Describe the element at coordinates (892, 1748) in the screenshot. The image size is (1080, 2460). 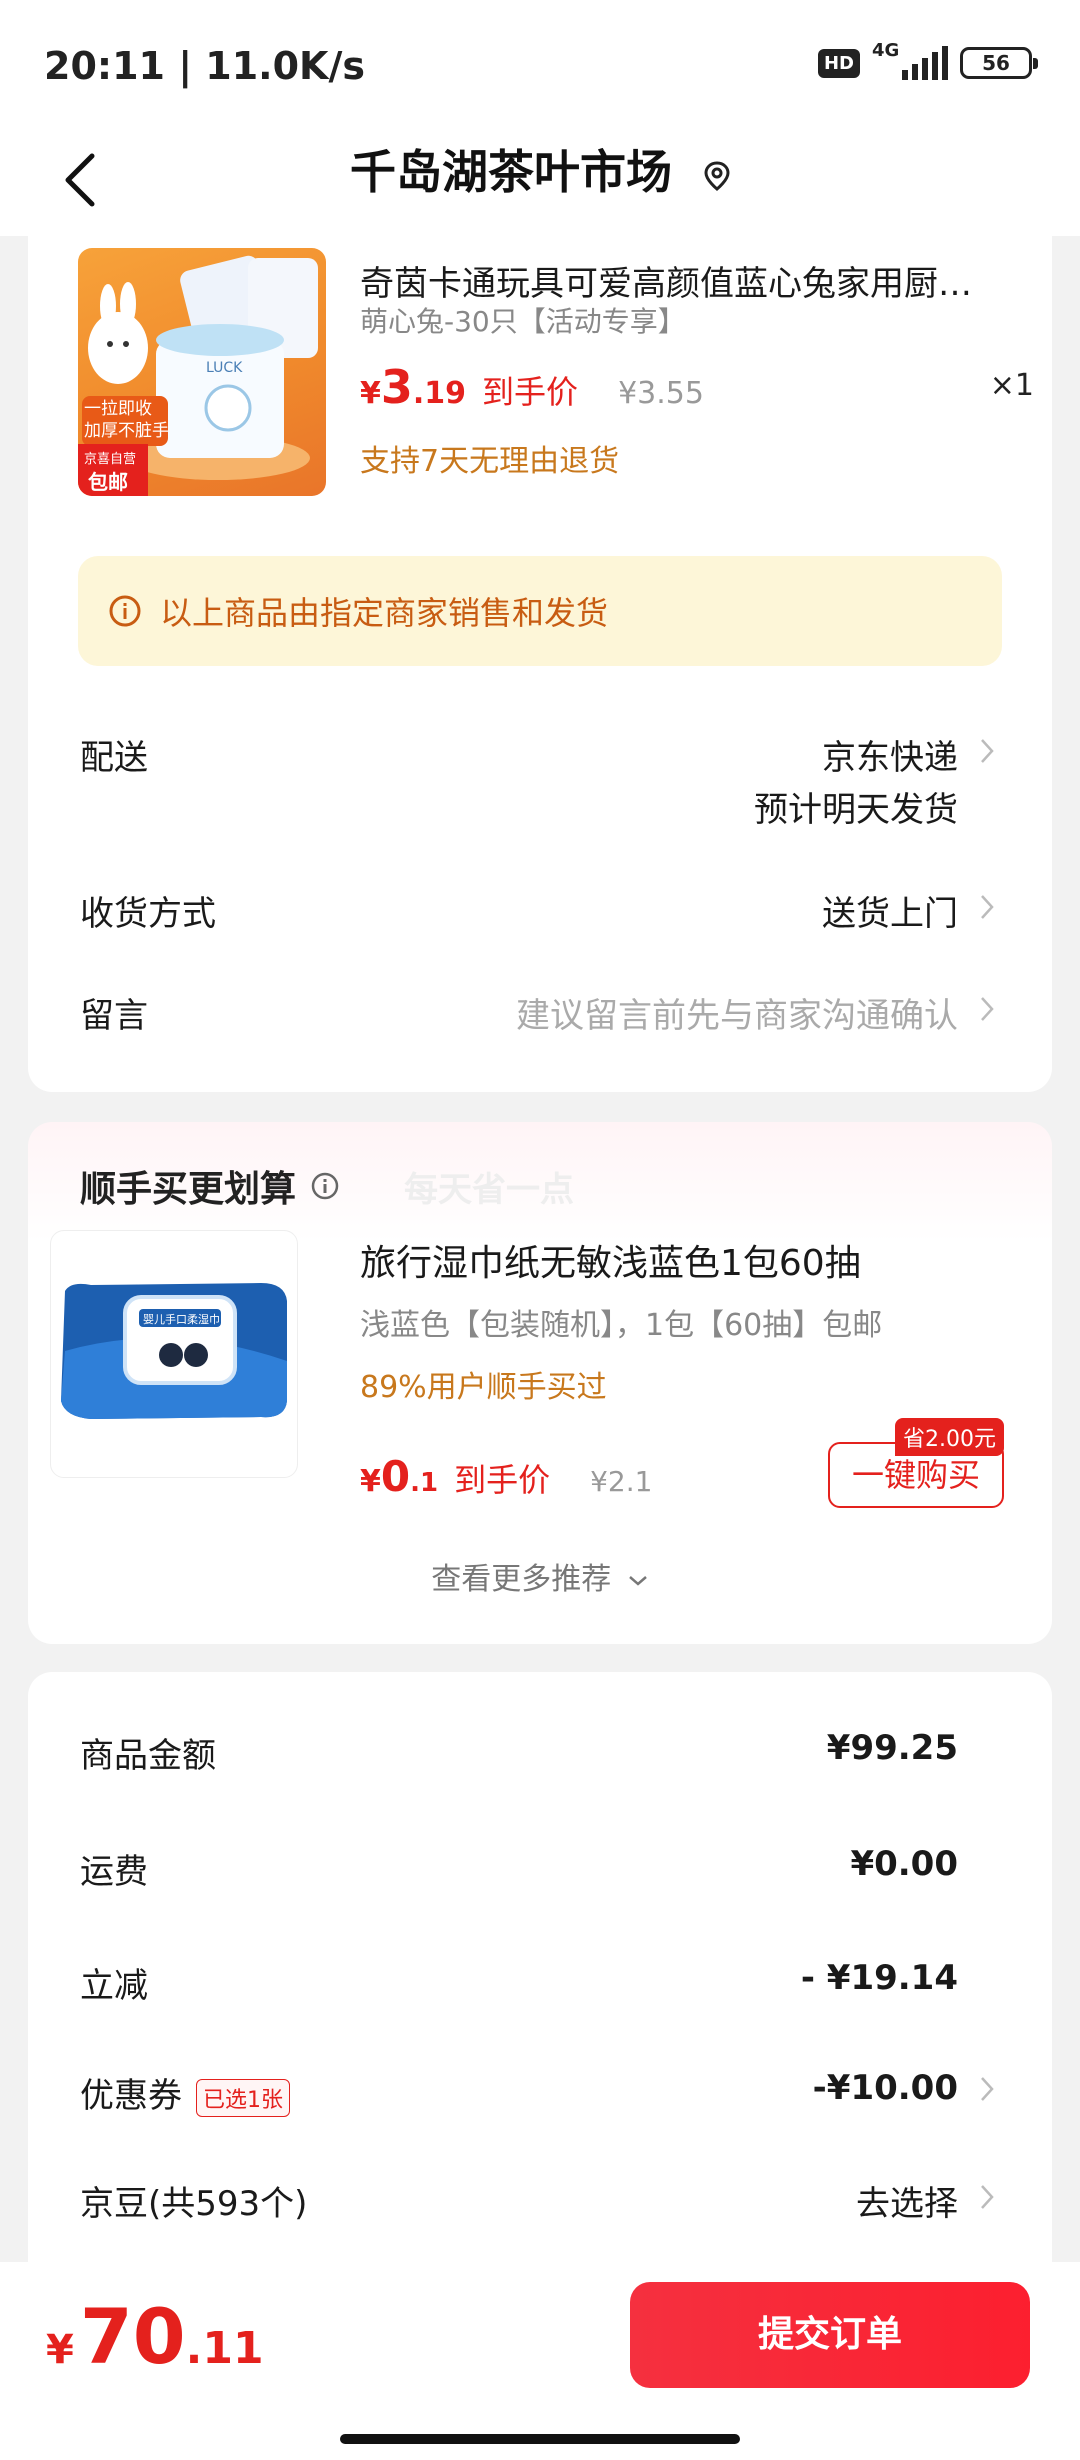
I see `goods-amount-value: ¥99.25` at that location.